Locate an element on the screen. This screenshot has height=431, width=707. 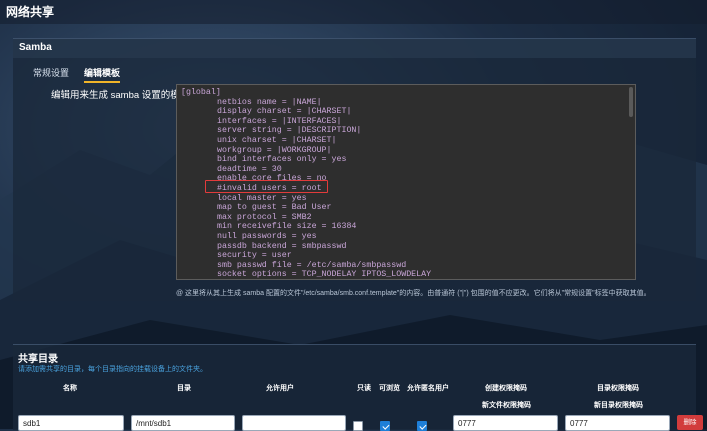
col-header-name: 名称 is located at coordinates (70, 388).